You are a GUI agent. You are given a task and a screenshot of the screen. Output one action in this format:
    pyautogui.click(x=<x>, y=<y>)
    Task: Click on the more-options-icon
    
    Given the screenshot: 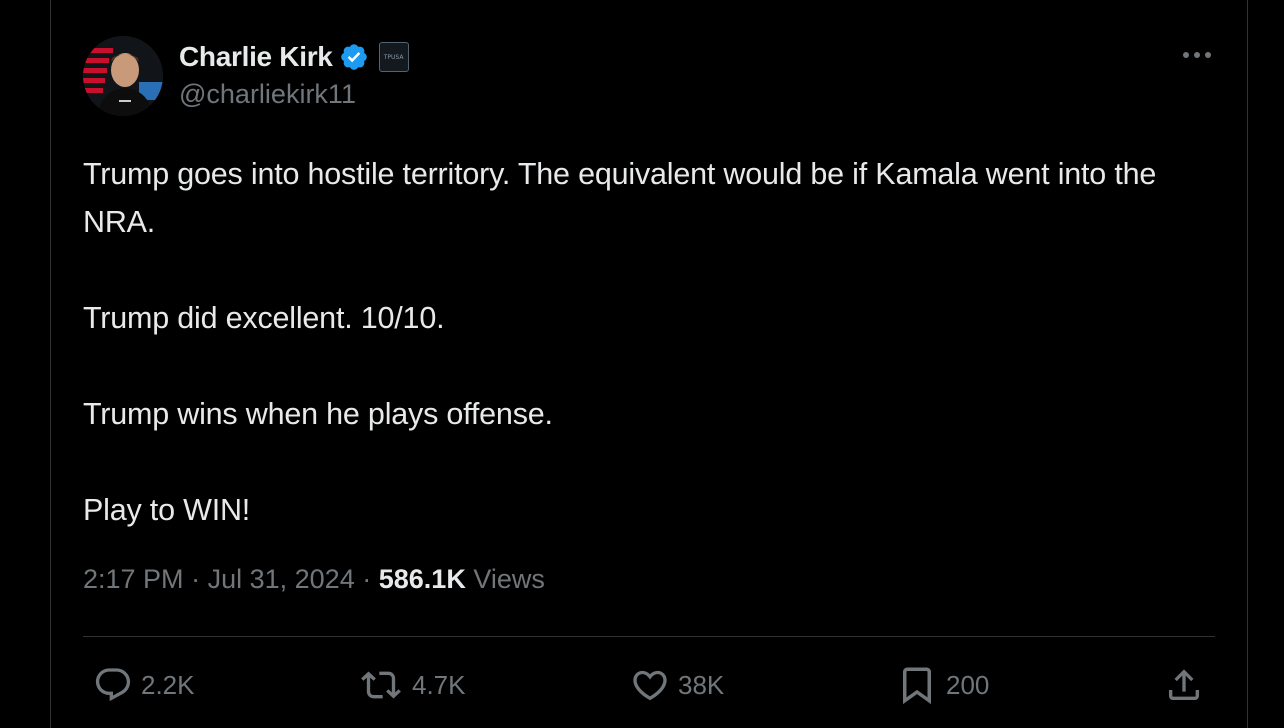 What is the action you would take?
    pyautogui.click(x=1197, y=55)
    